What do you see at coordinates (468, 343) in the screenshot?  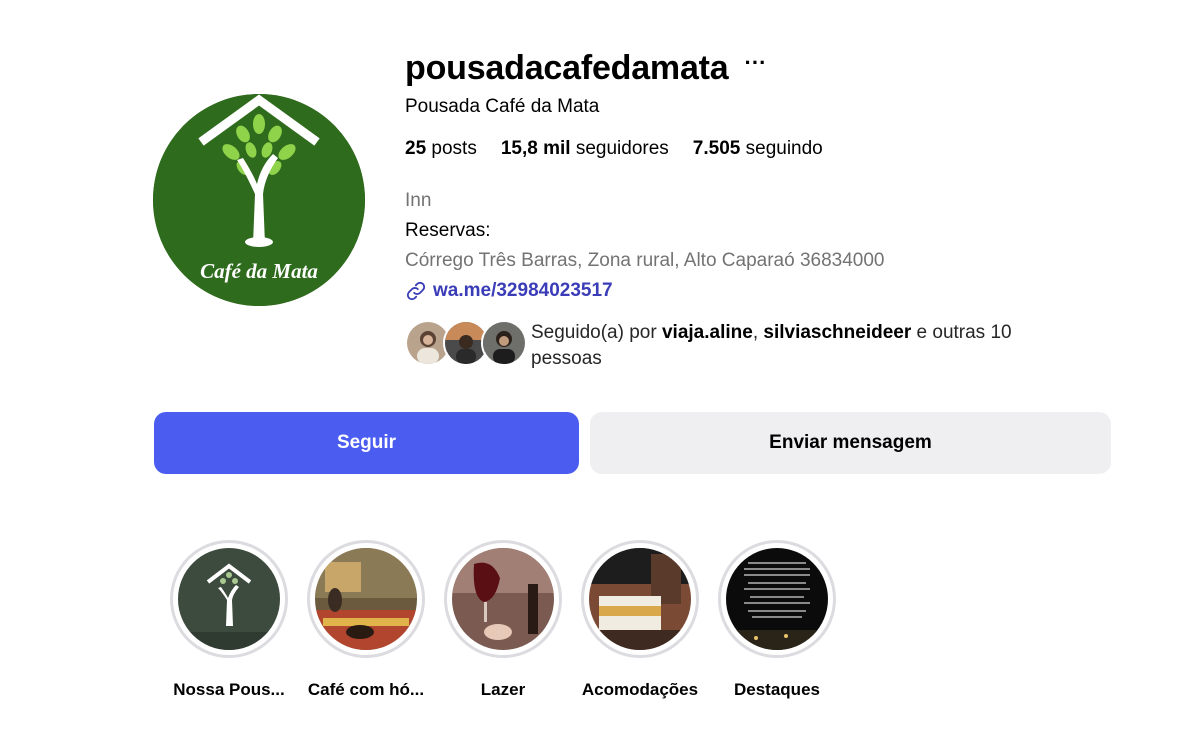 I see `follower-avatars` at bounding box center [468, 343].